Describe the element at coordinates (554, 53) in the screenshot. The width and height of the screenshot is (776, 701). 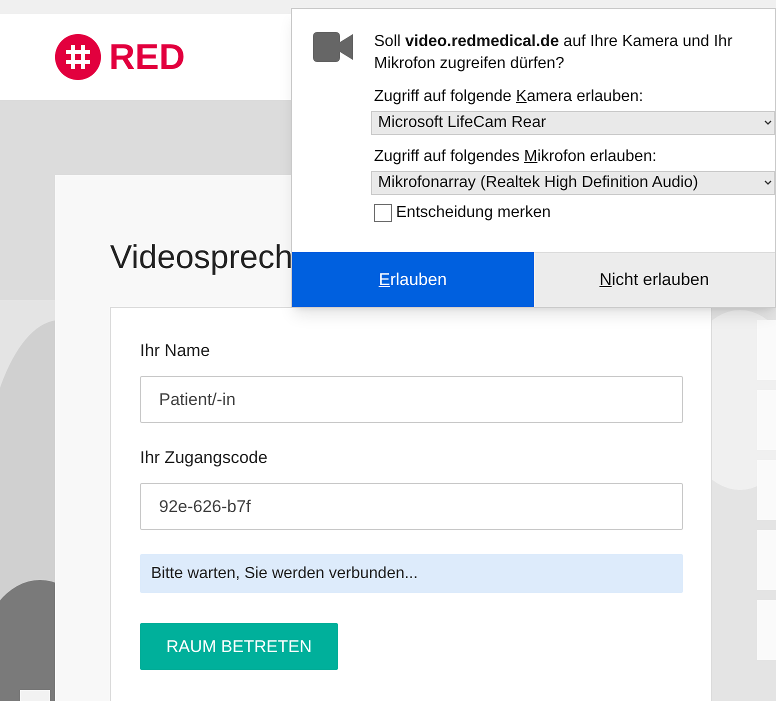
I see `permission-question: Soll video.redmedical.de auf Ihre Kamera und Ihr Mikrofon zugreifen dürfen?` at that location.